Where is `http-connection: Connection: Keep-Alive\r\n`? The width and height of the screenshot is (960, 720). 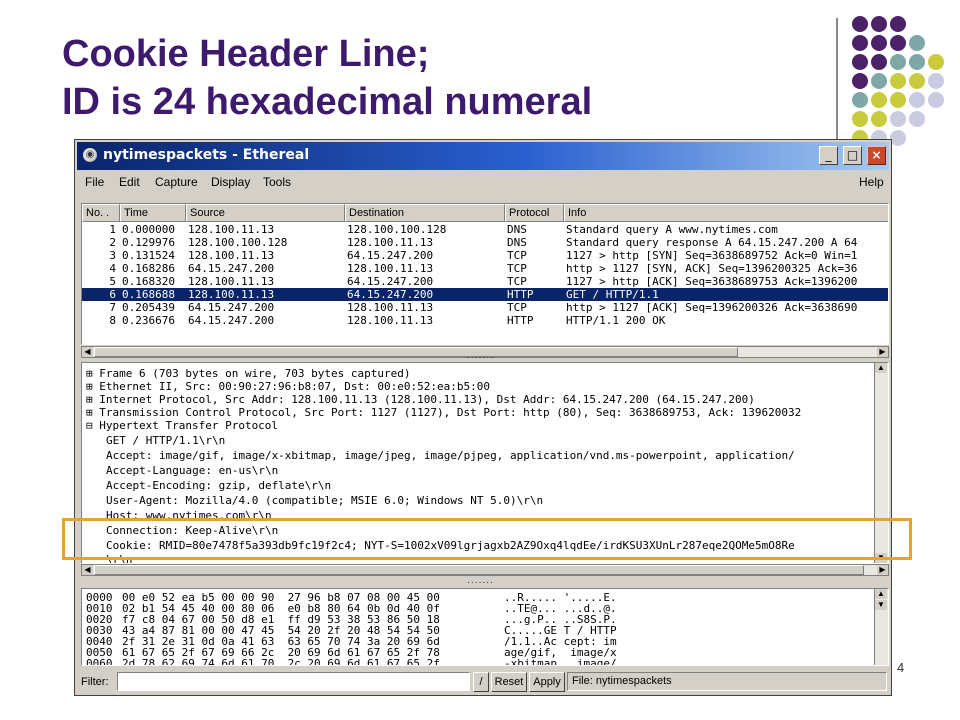
http-connection: Connection: Keep-Alive\r\n is located at coordinates (192, 530).